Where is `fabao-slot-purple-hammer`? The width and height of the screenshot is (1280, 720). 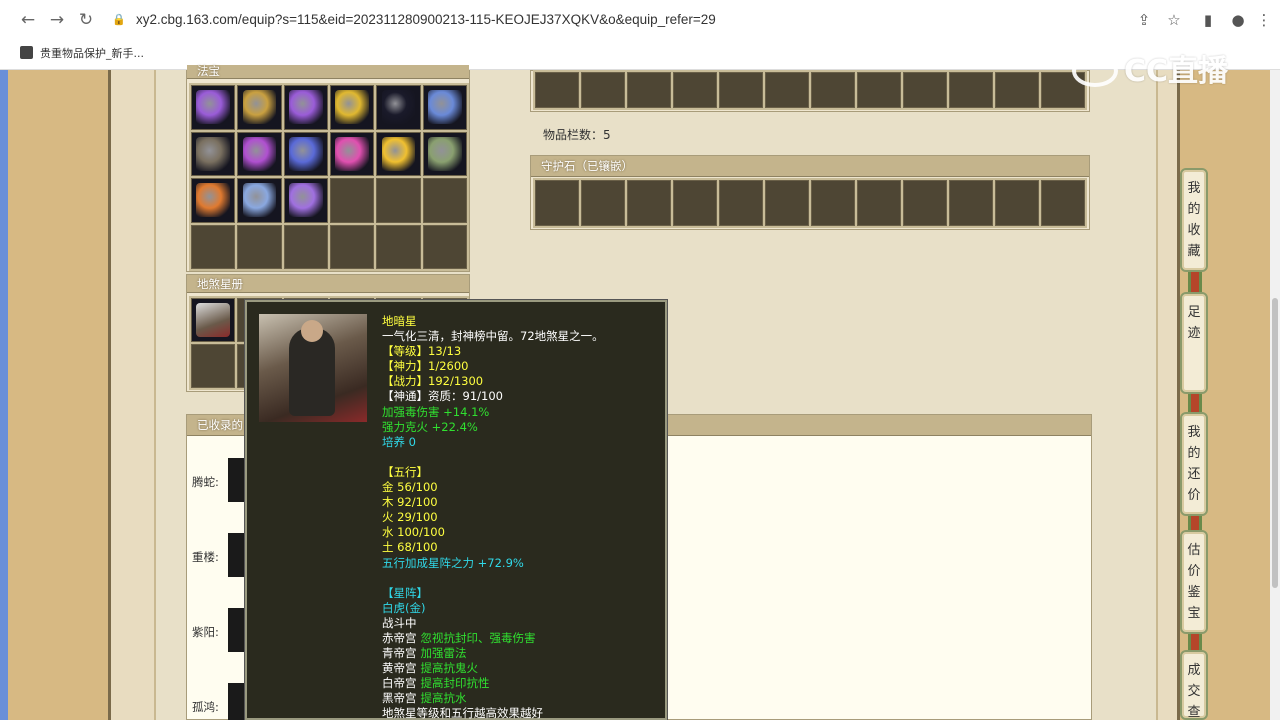 fabao-slot-purple-hammer is located at coordinates (305, 200).